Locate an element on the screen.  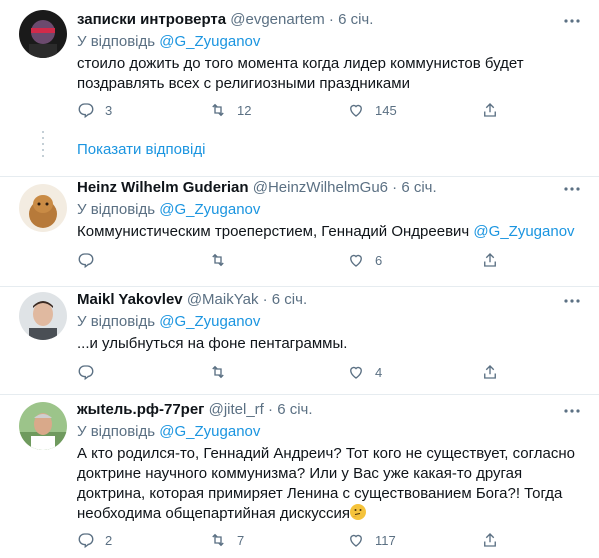
display-name: Maikl Yakovlev is located at coordinates (130, 299).